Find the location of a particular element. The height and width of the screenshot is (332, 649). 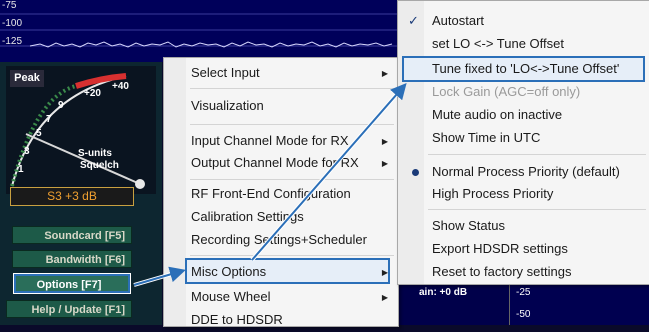

menu-item-reset-factory: Reset to factory settings is located at coordinates (523, 274).